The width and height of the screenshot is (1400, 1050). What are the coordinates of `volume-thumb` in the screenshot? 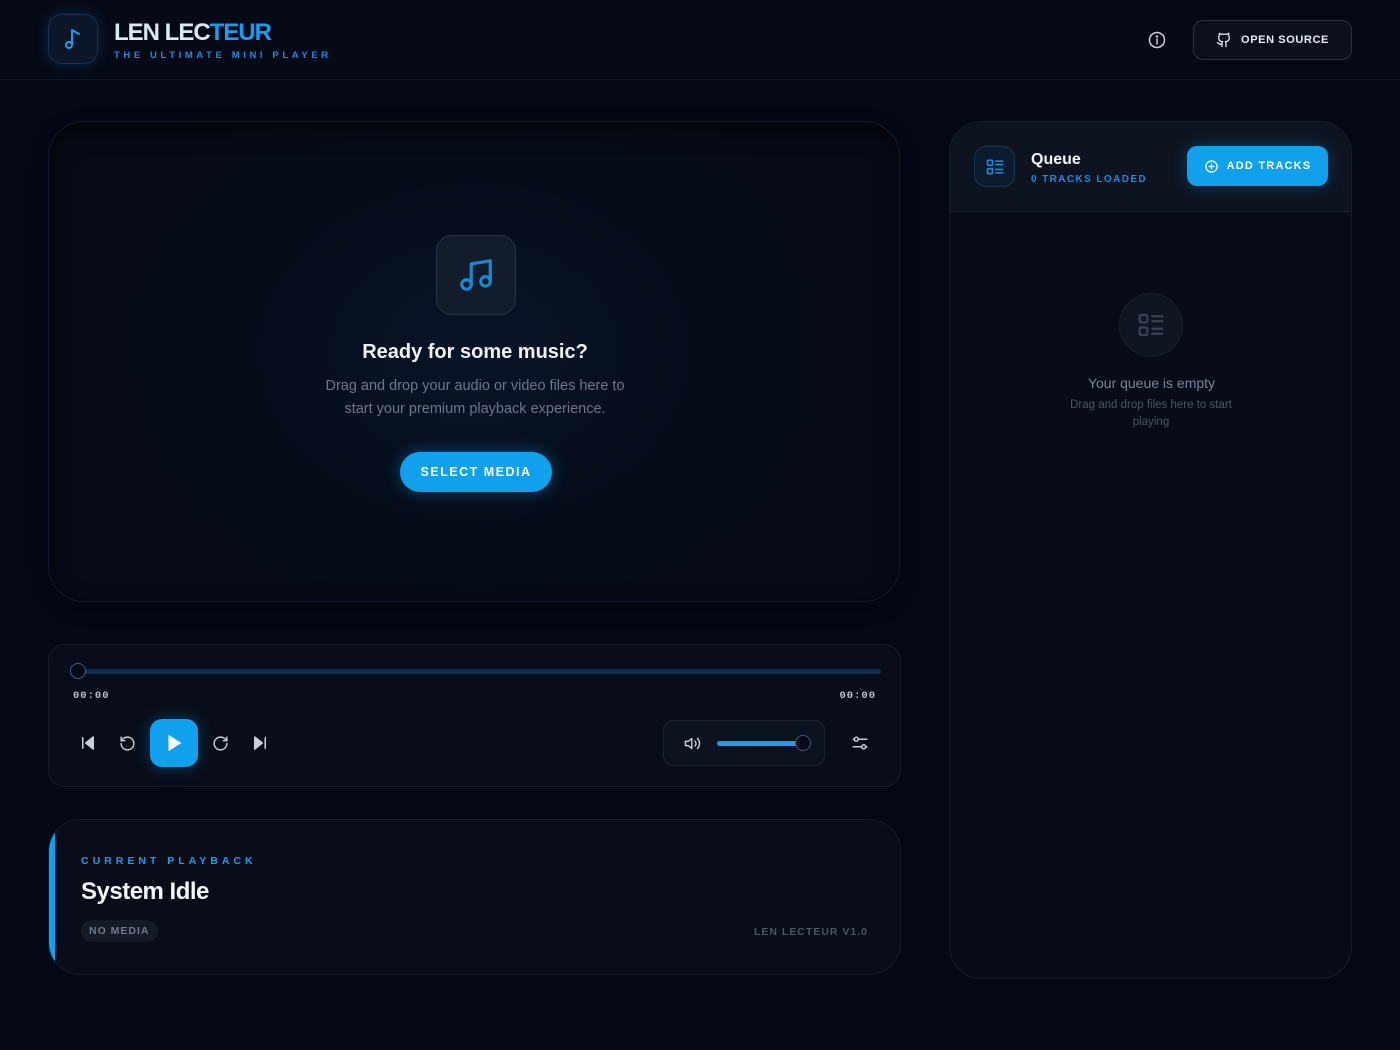 It's located at (803, 743).